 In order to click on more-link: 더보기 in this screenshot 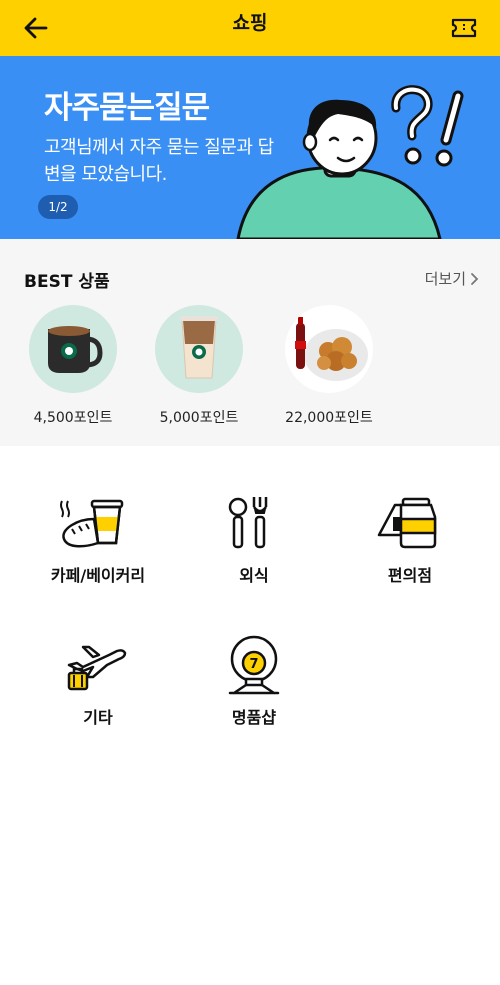, I will do `click(452, 278)`.